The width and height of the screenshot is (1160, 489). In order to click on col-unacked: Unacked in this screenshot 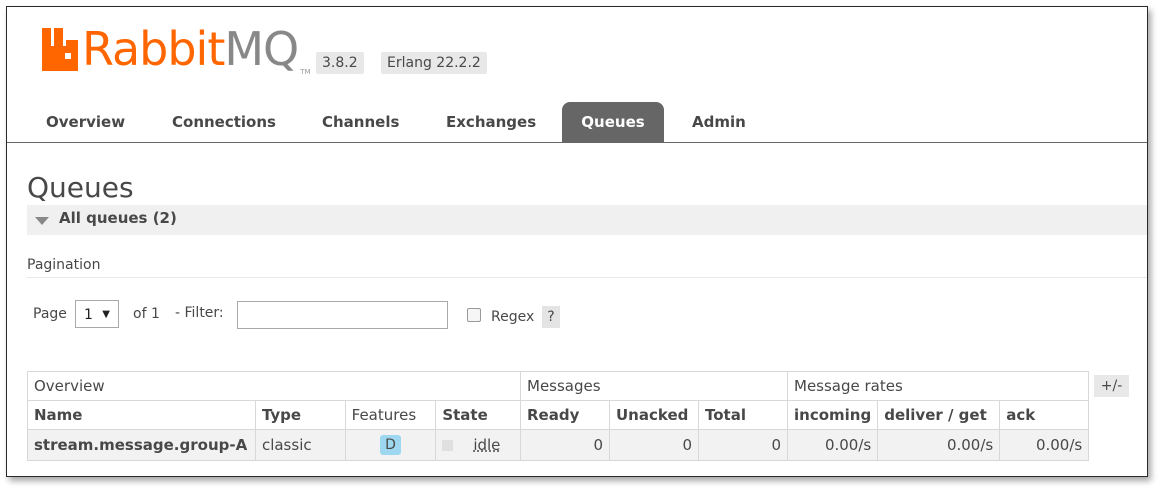, I will do `click(654, 415)`.